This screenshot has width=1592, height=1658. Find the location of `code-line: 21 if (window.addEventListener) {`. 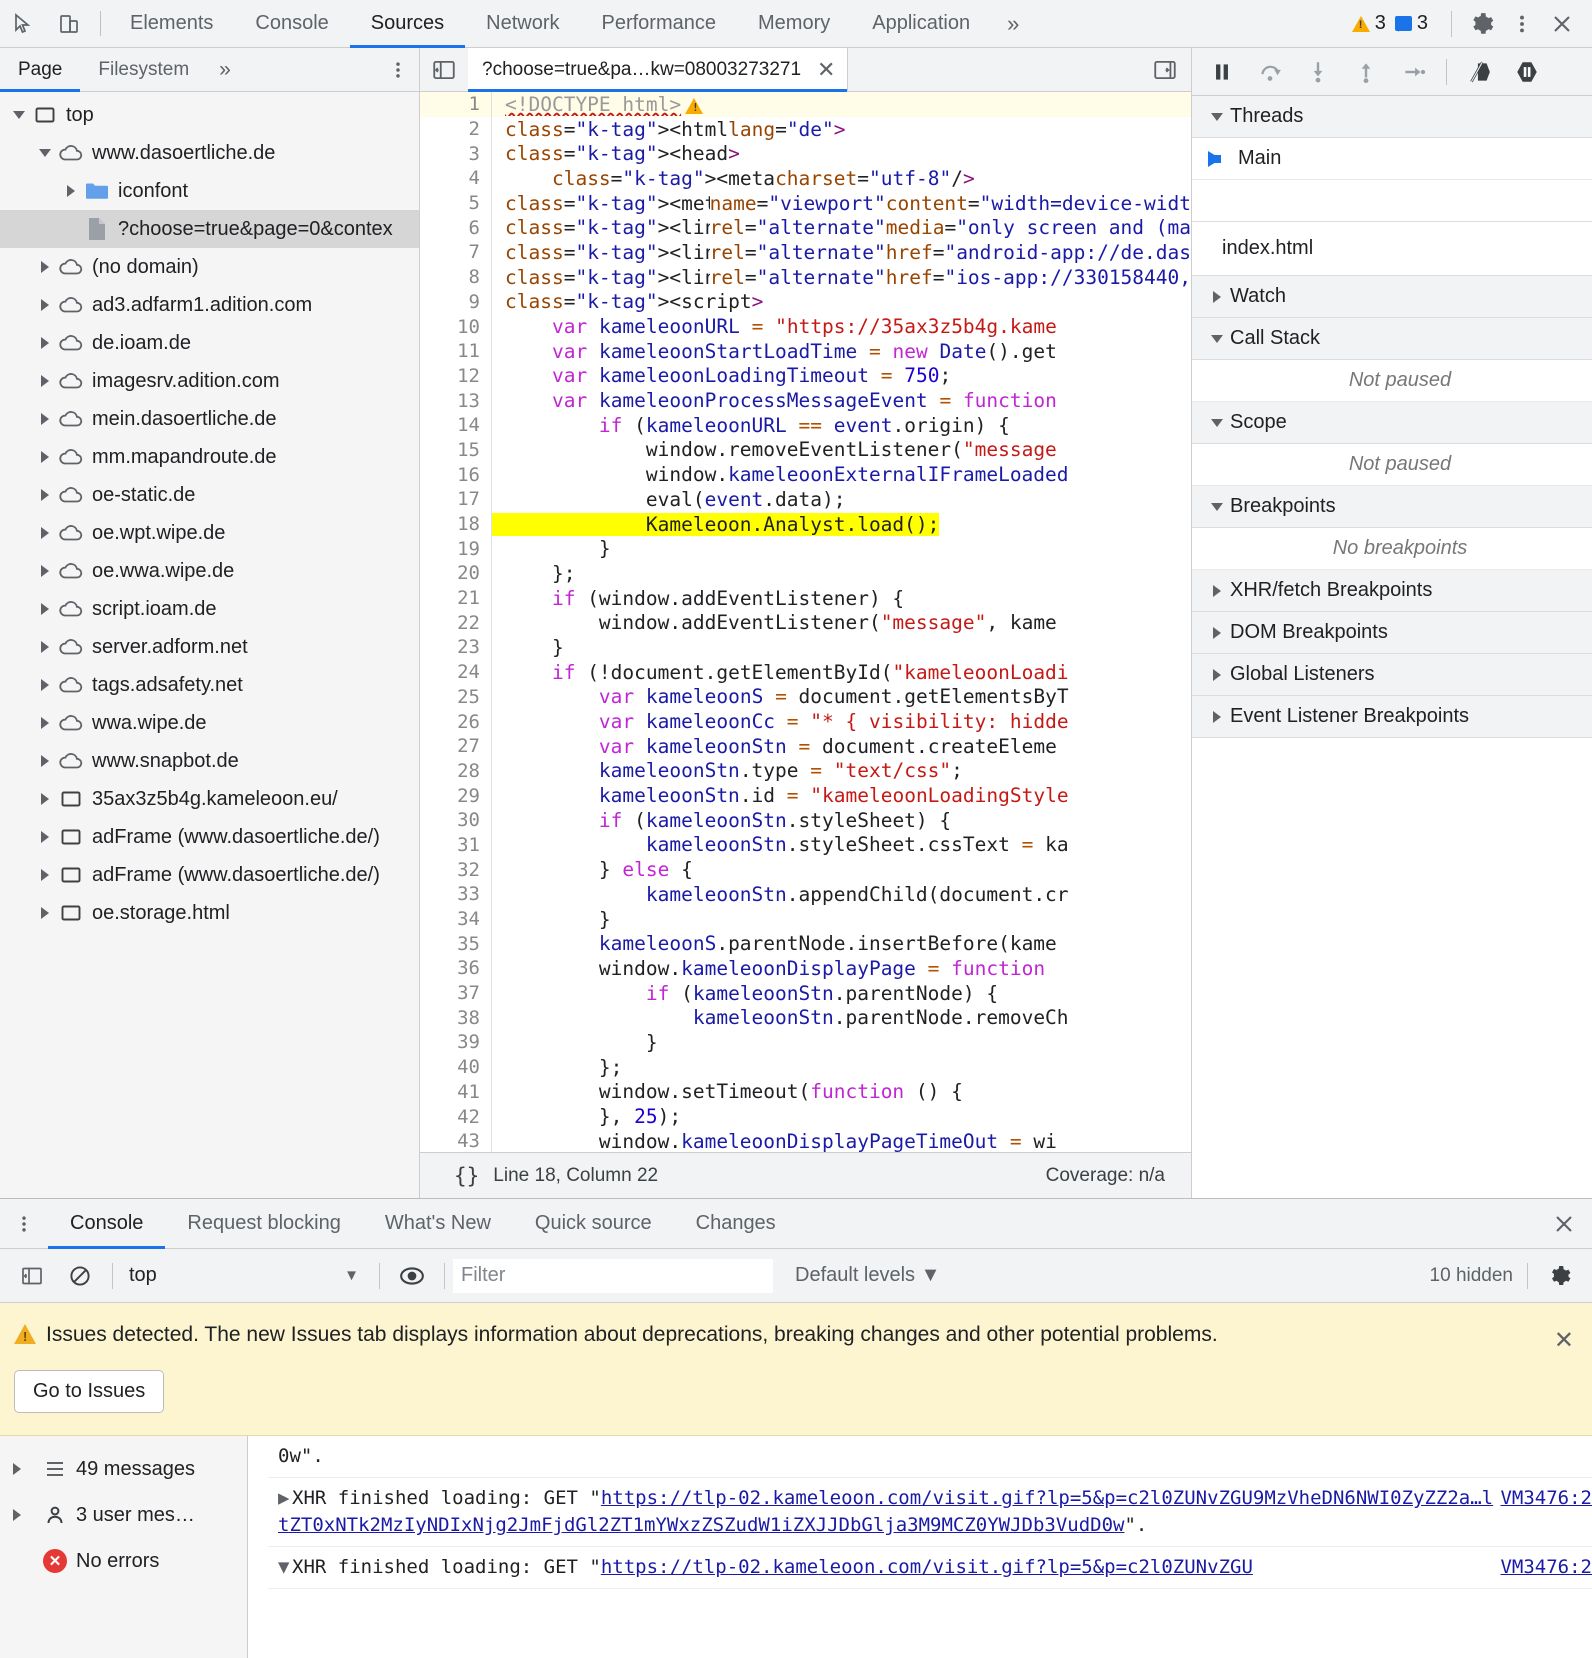

code-line: 21 if (window.addEventListener) { is located at coordinates (805, 598).